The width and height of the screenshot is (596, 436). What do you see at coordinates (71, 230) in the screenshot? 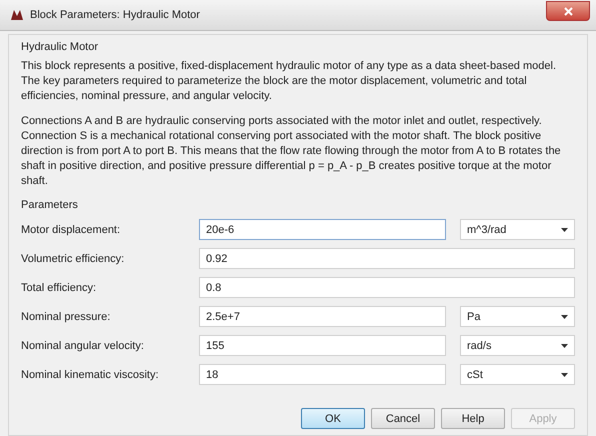
I see `parameter-label: Motor displacement:` at bounding box center [71, 230].